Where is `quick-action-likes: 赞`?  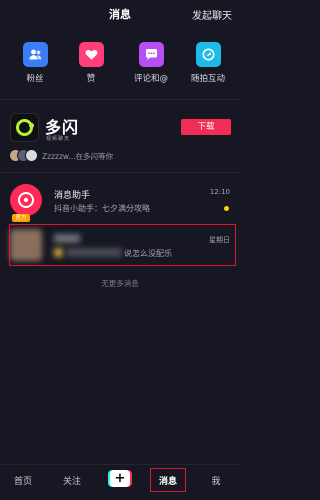
quick-action-likes: 赞 is located at coordinates (91, 63).